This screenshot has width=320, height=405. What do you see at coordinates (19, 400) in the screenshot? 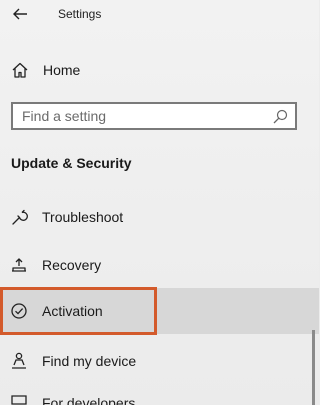
I see `developer-icon` at bounding box center [19, 400].